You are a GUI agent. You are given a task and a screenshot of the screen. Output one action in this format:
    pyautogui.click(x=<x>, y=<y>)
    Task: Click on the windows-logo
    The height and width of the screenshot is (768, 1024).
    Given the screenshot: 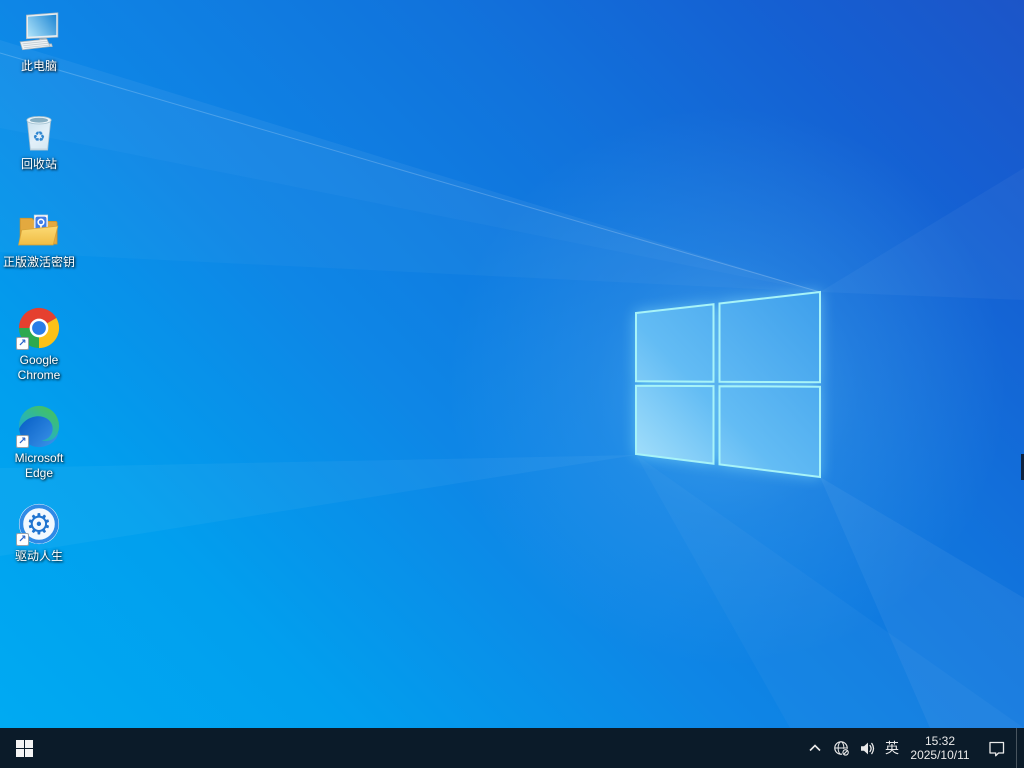 What is the action you would take?
    pyautogui.click(x=728, y=384)
    